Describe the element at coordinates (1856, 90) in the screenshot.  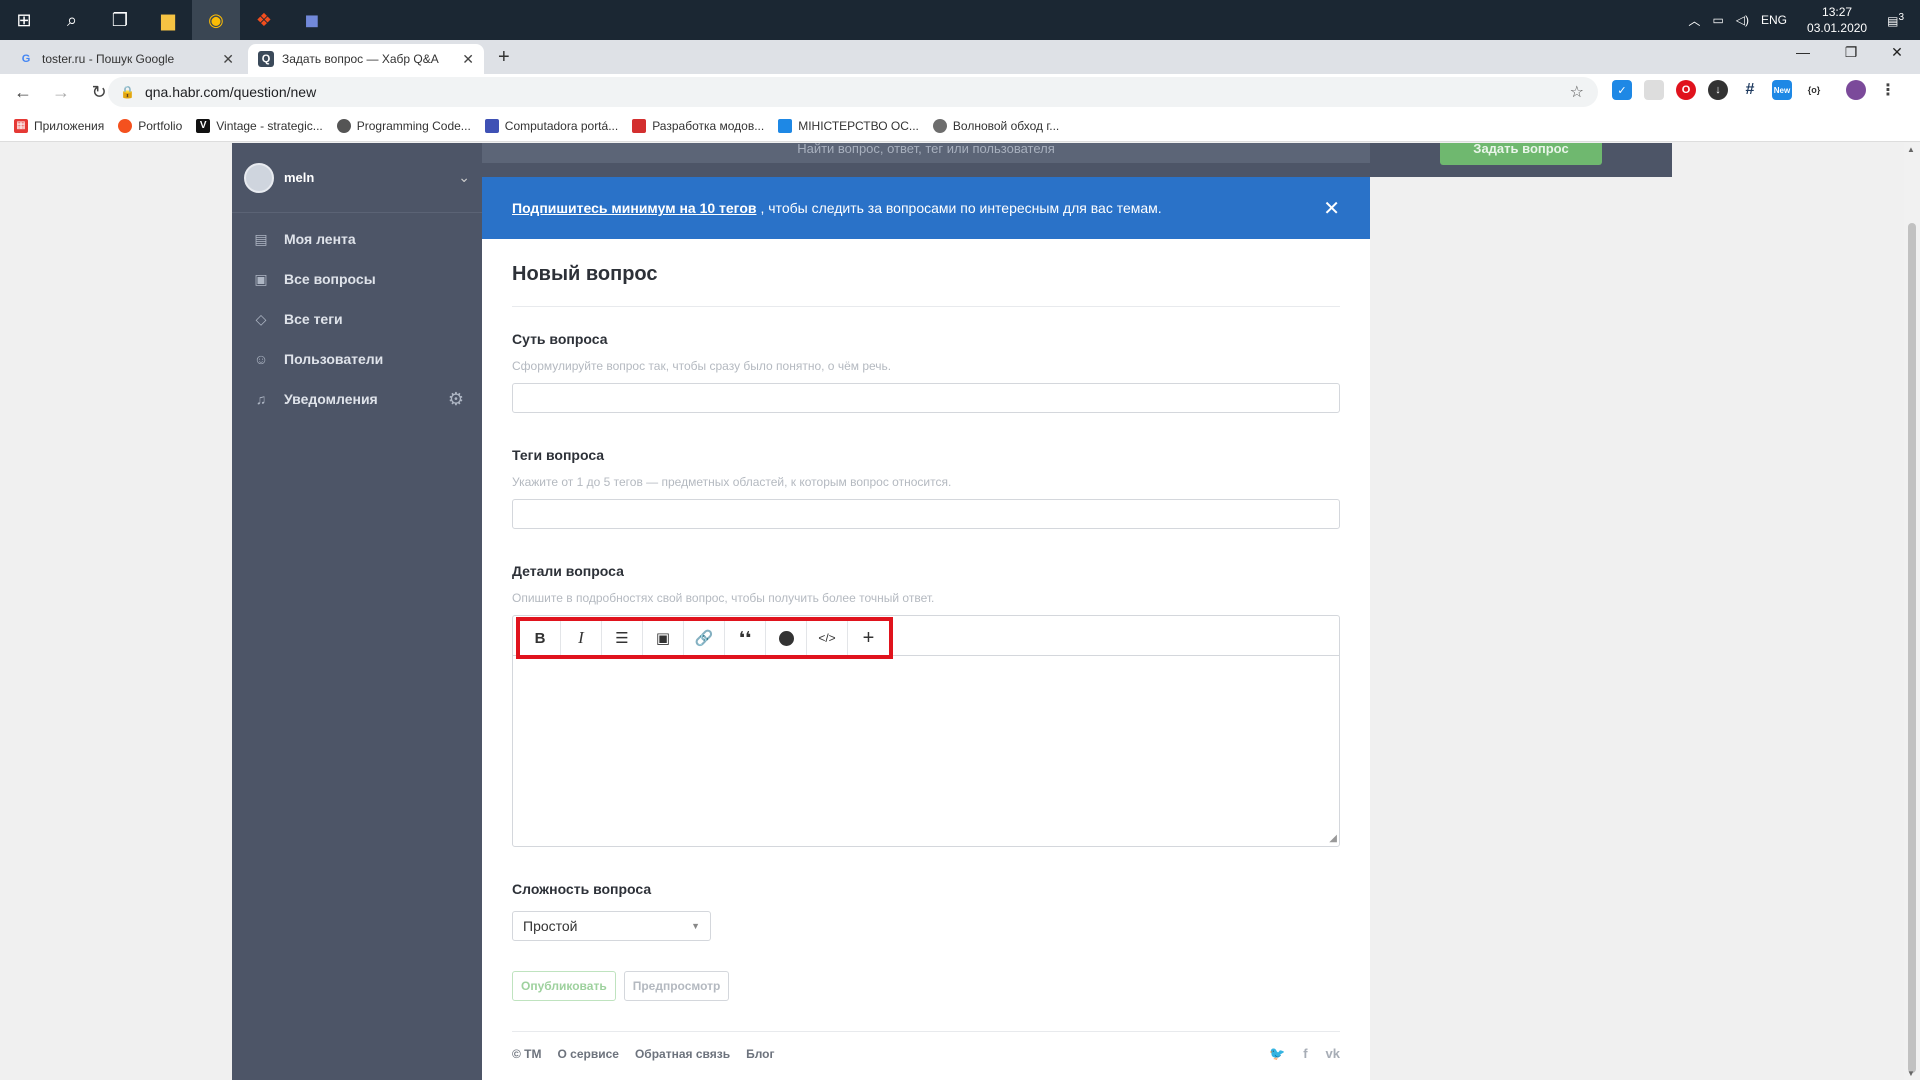
I see `profile-avatar-icon` at that location.